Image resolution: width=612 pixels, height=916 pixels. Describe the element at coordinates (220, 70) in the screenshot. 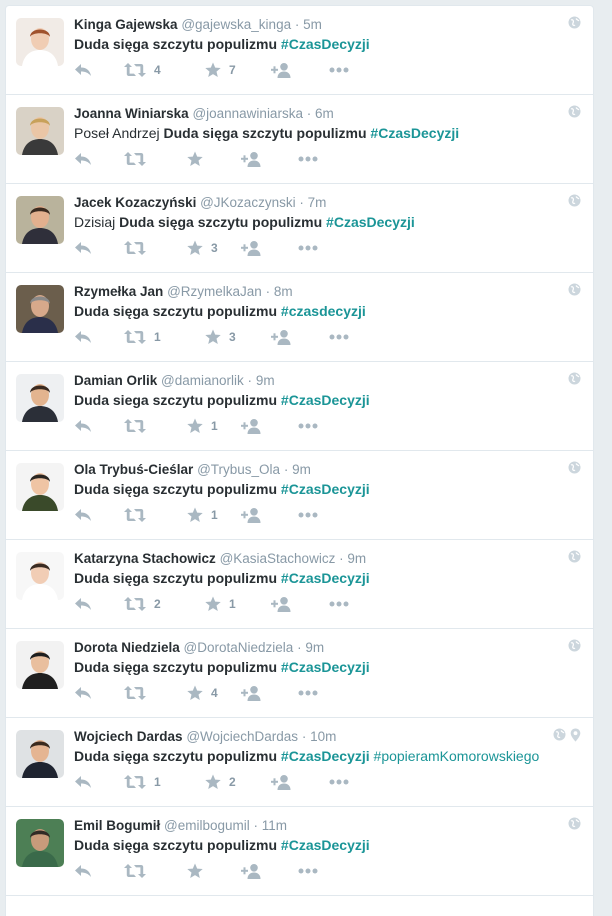

I see `favorite-button: 7` at that location.